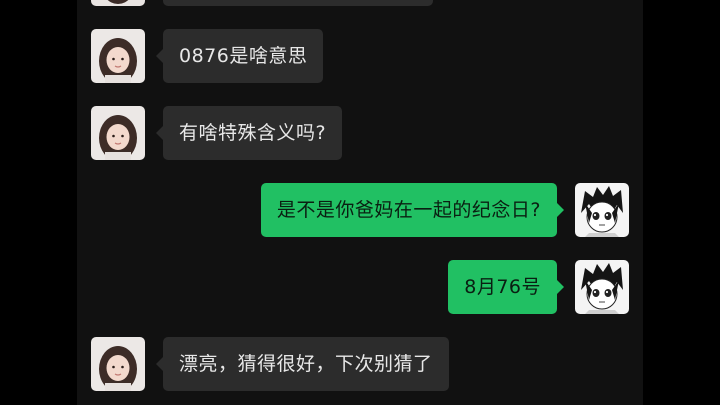 The height and width of the screenshot is (405, 720). Describe the element at coordinates (412, 210) in the screenshot. I see `message-bubble: 是不是你爸妈在一起的纪念日?` at that location.